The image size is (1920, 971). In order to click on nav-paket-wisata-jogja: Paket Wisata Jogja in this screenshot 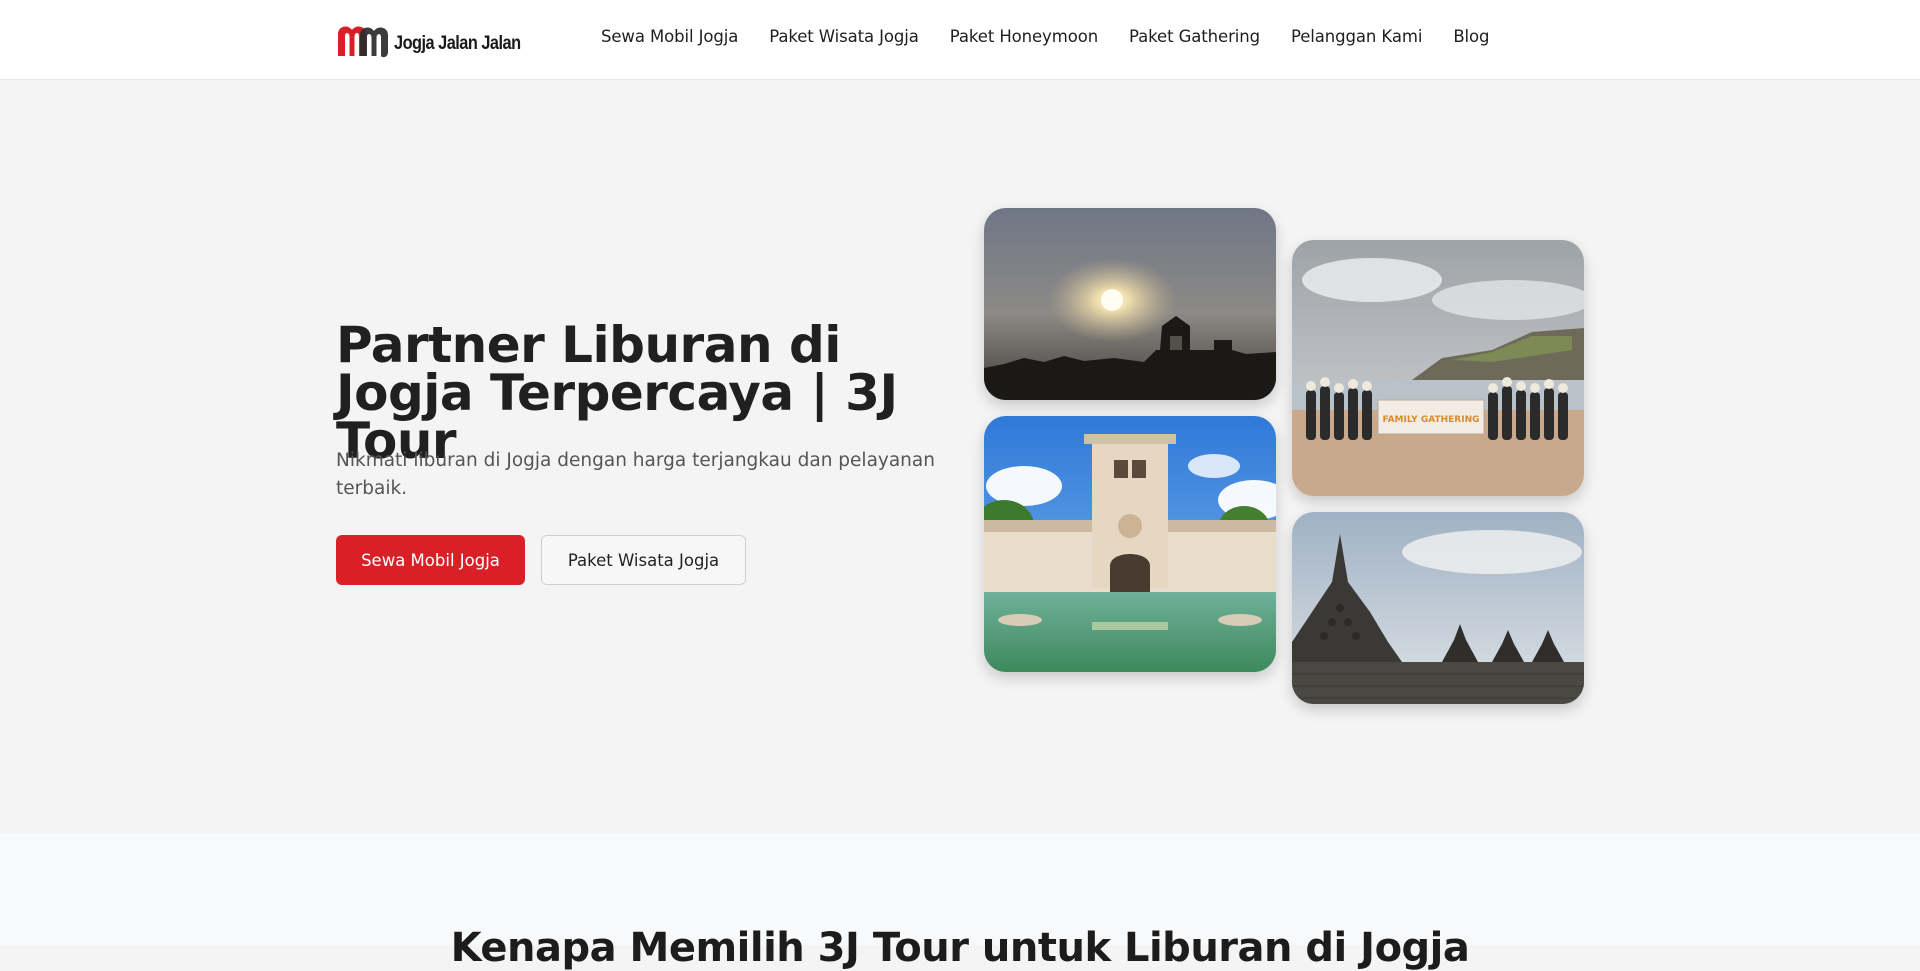, I will do `click(844, 36)`.